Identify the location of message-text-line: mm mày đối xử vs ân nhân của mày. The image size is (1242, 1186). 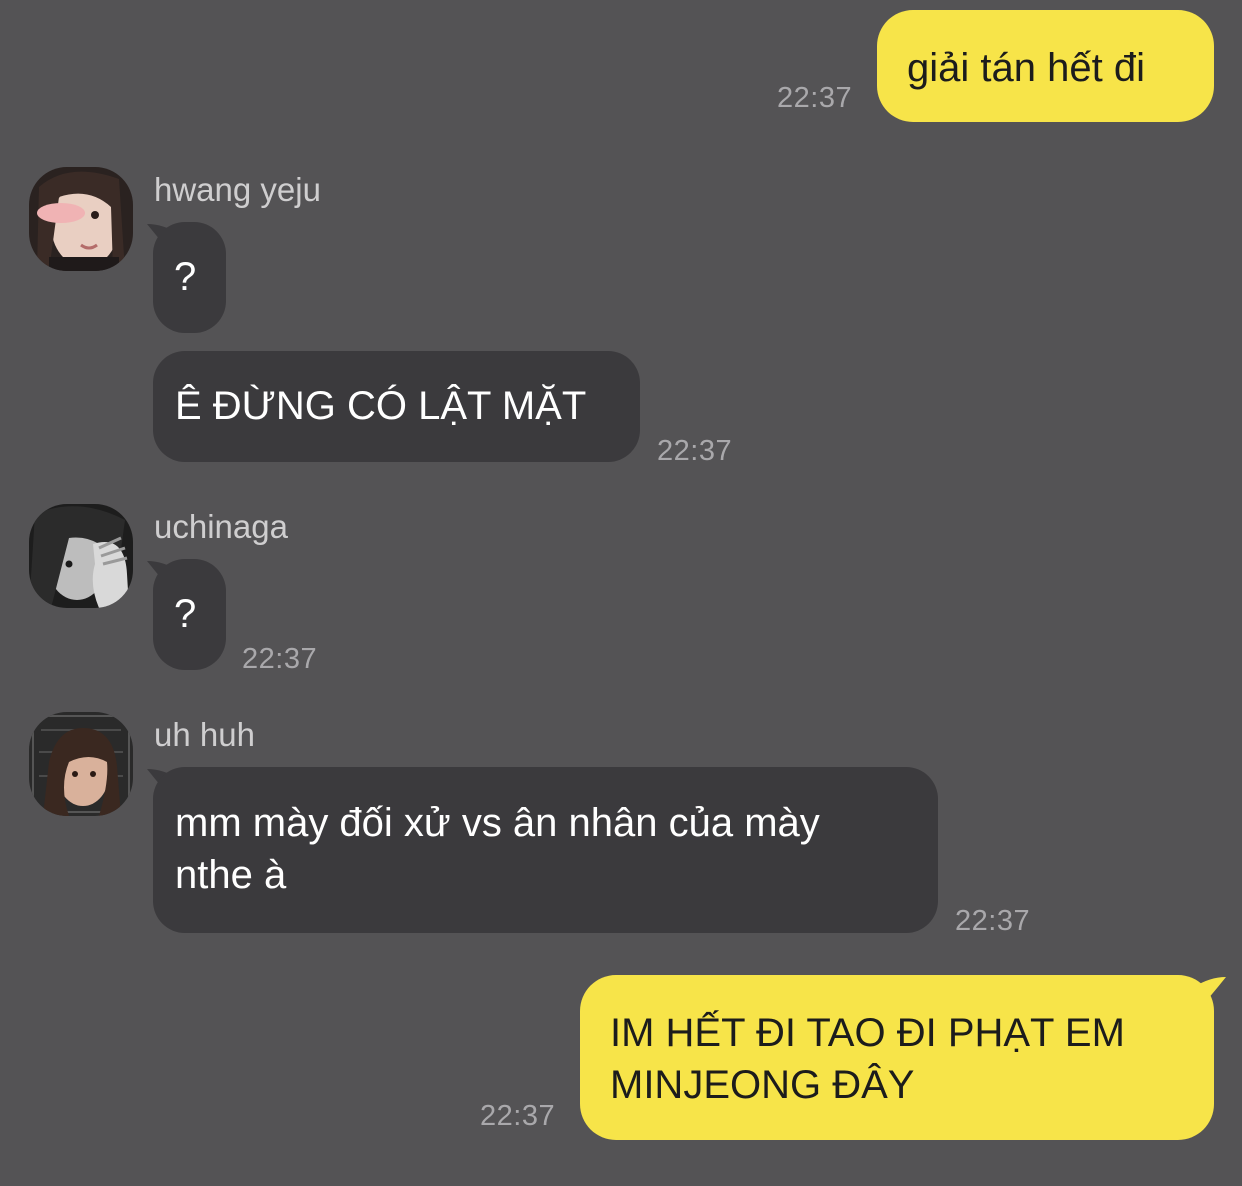
(497, 823).